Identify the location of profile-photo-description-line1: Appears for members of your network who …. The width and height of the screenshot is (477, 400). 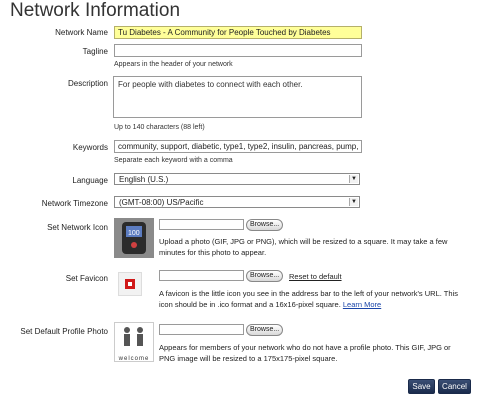
(305, 347).